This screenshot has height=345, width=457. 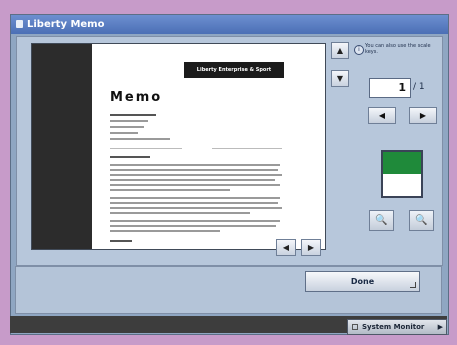 I want to click on zoom-in-button: 🔍, so click(x=421, y=220).